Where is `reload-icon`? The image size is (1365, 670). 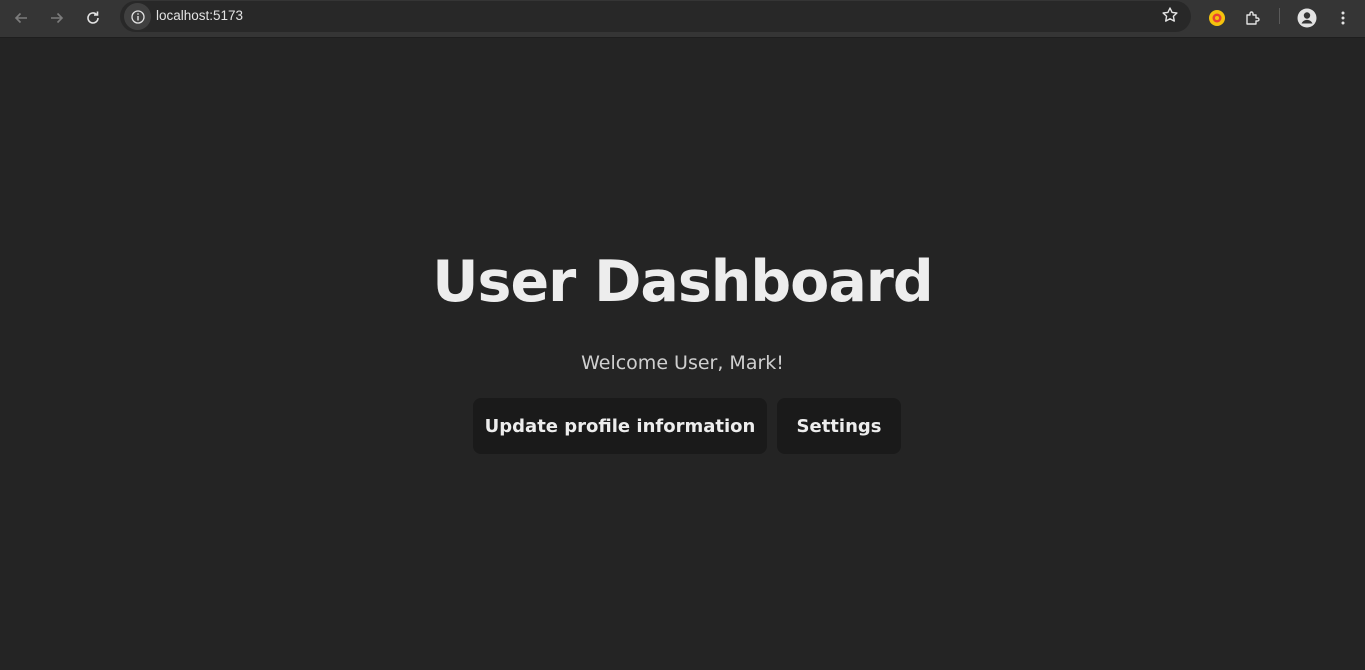
reload-icon is located at coordinates (93, 17).